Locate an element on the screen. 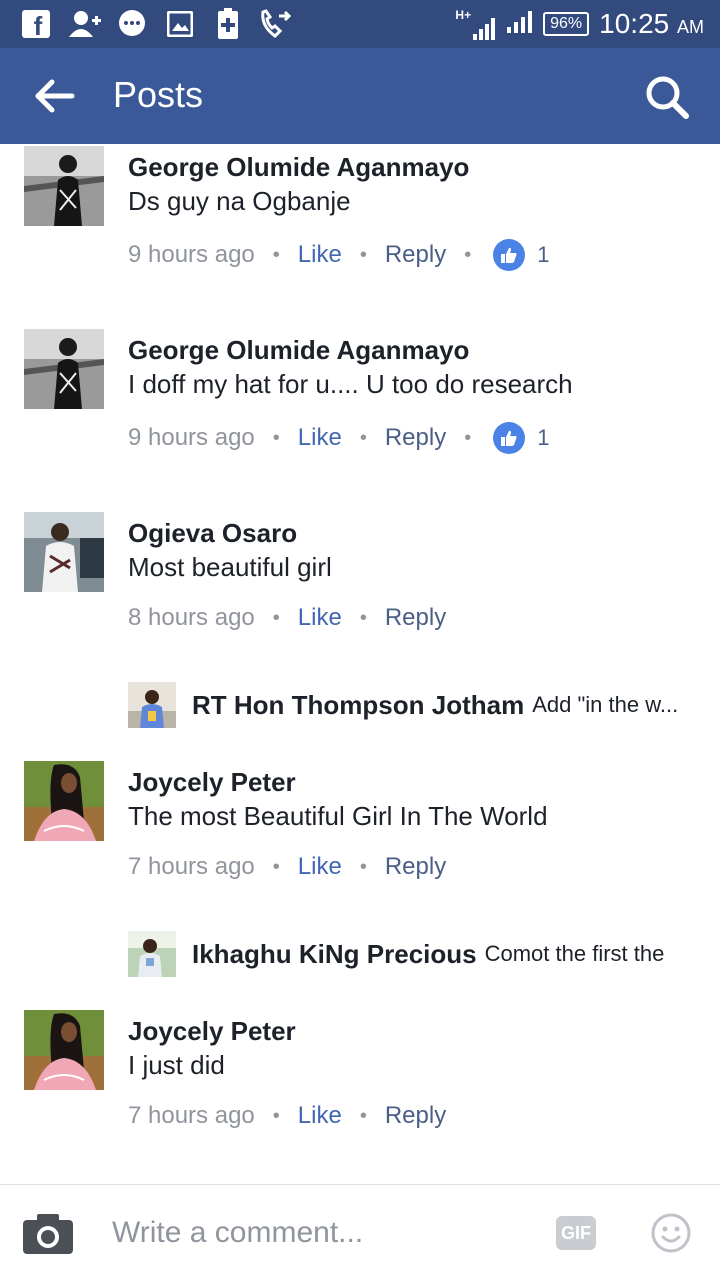 Image resolution: width=720 pixels, height=1280 pixels. messenger-icon is located at coordinates (132, 24).